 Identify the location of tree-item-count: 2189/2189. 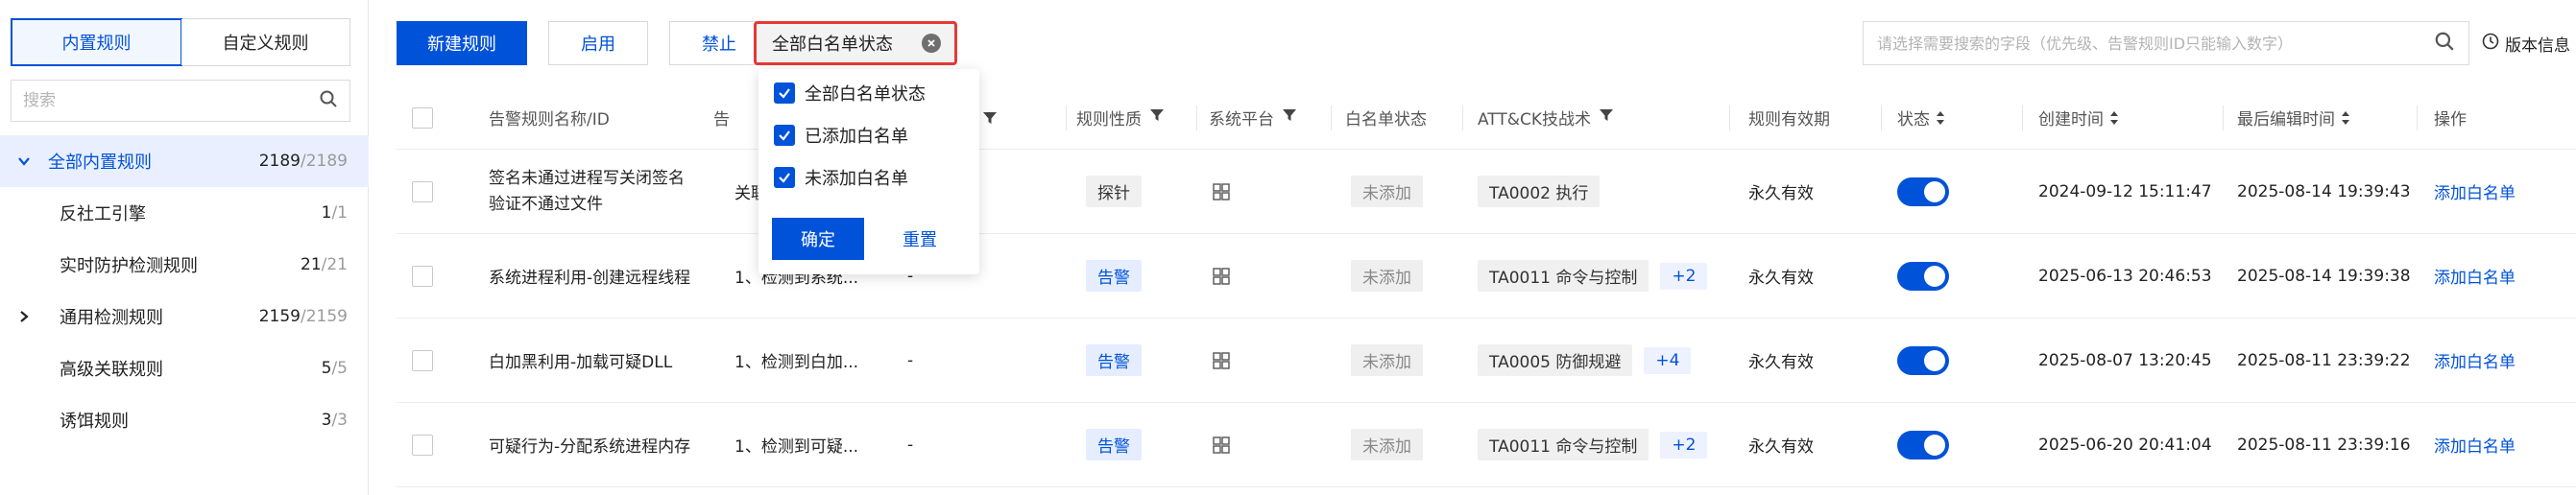
(303, 162).